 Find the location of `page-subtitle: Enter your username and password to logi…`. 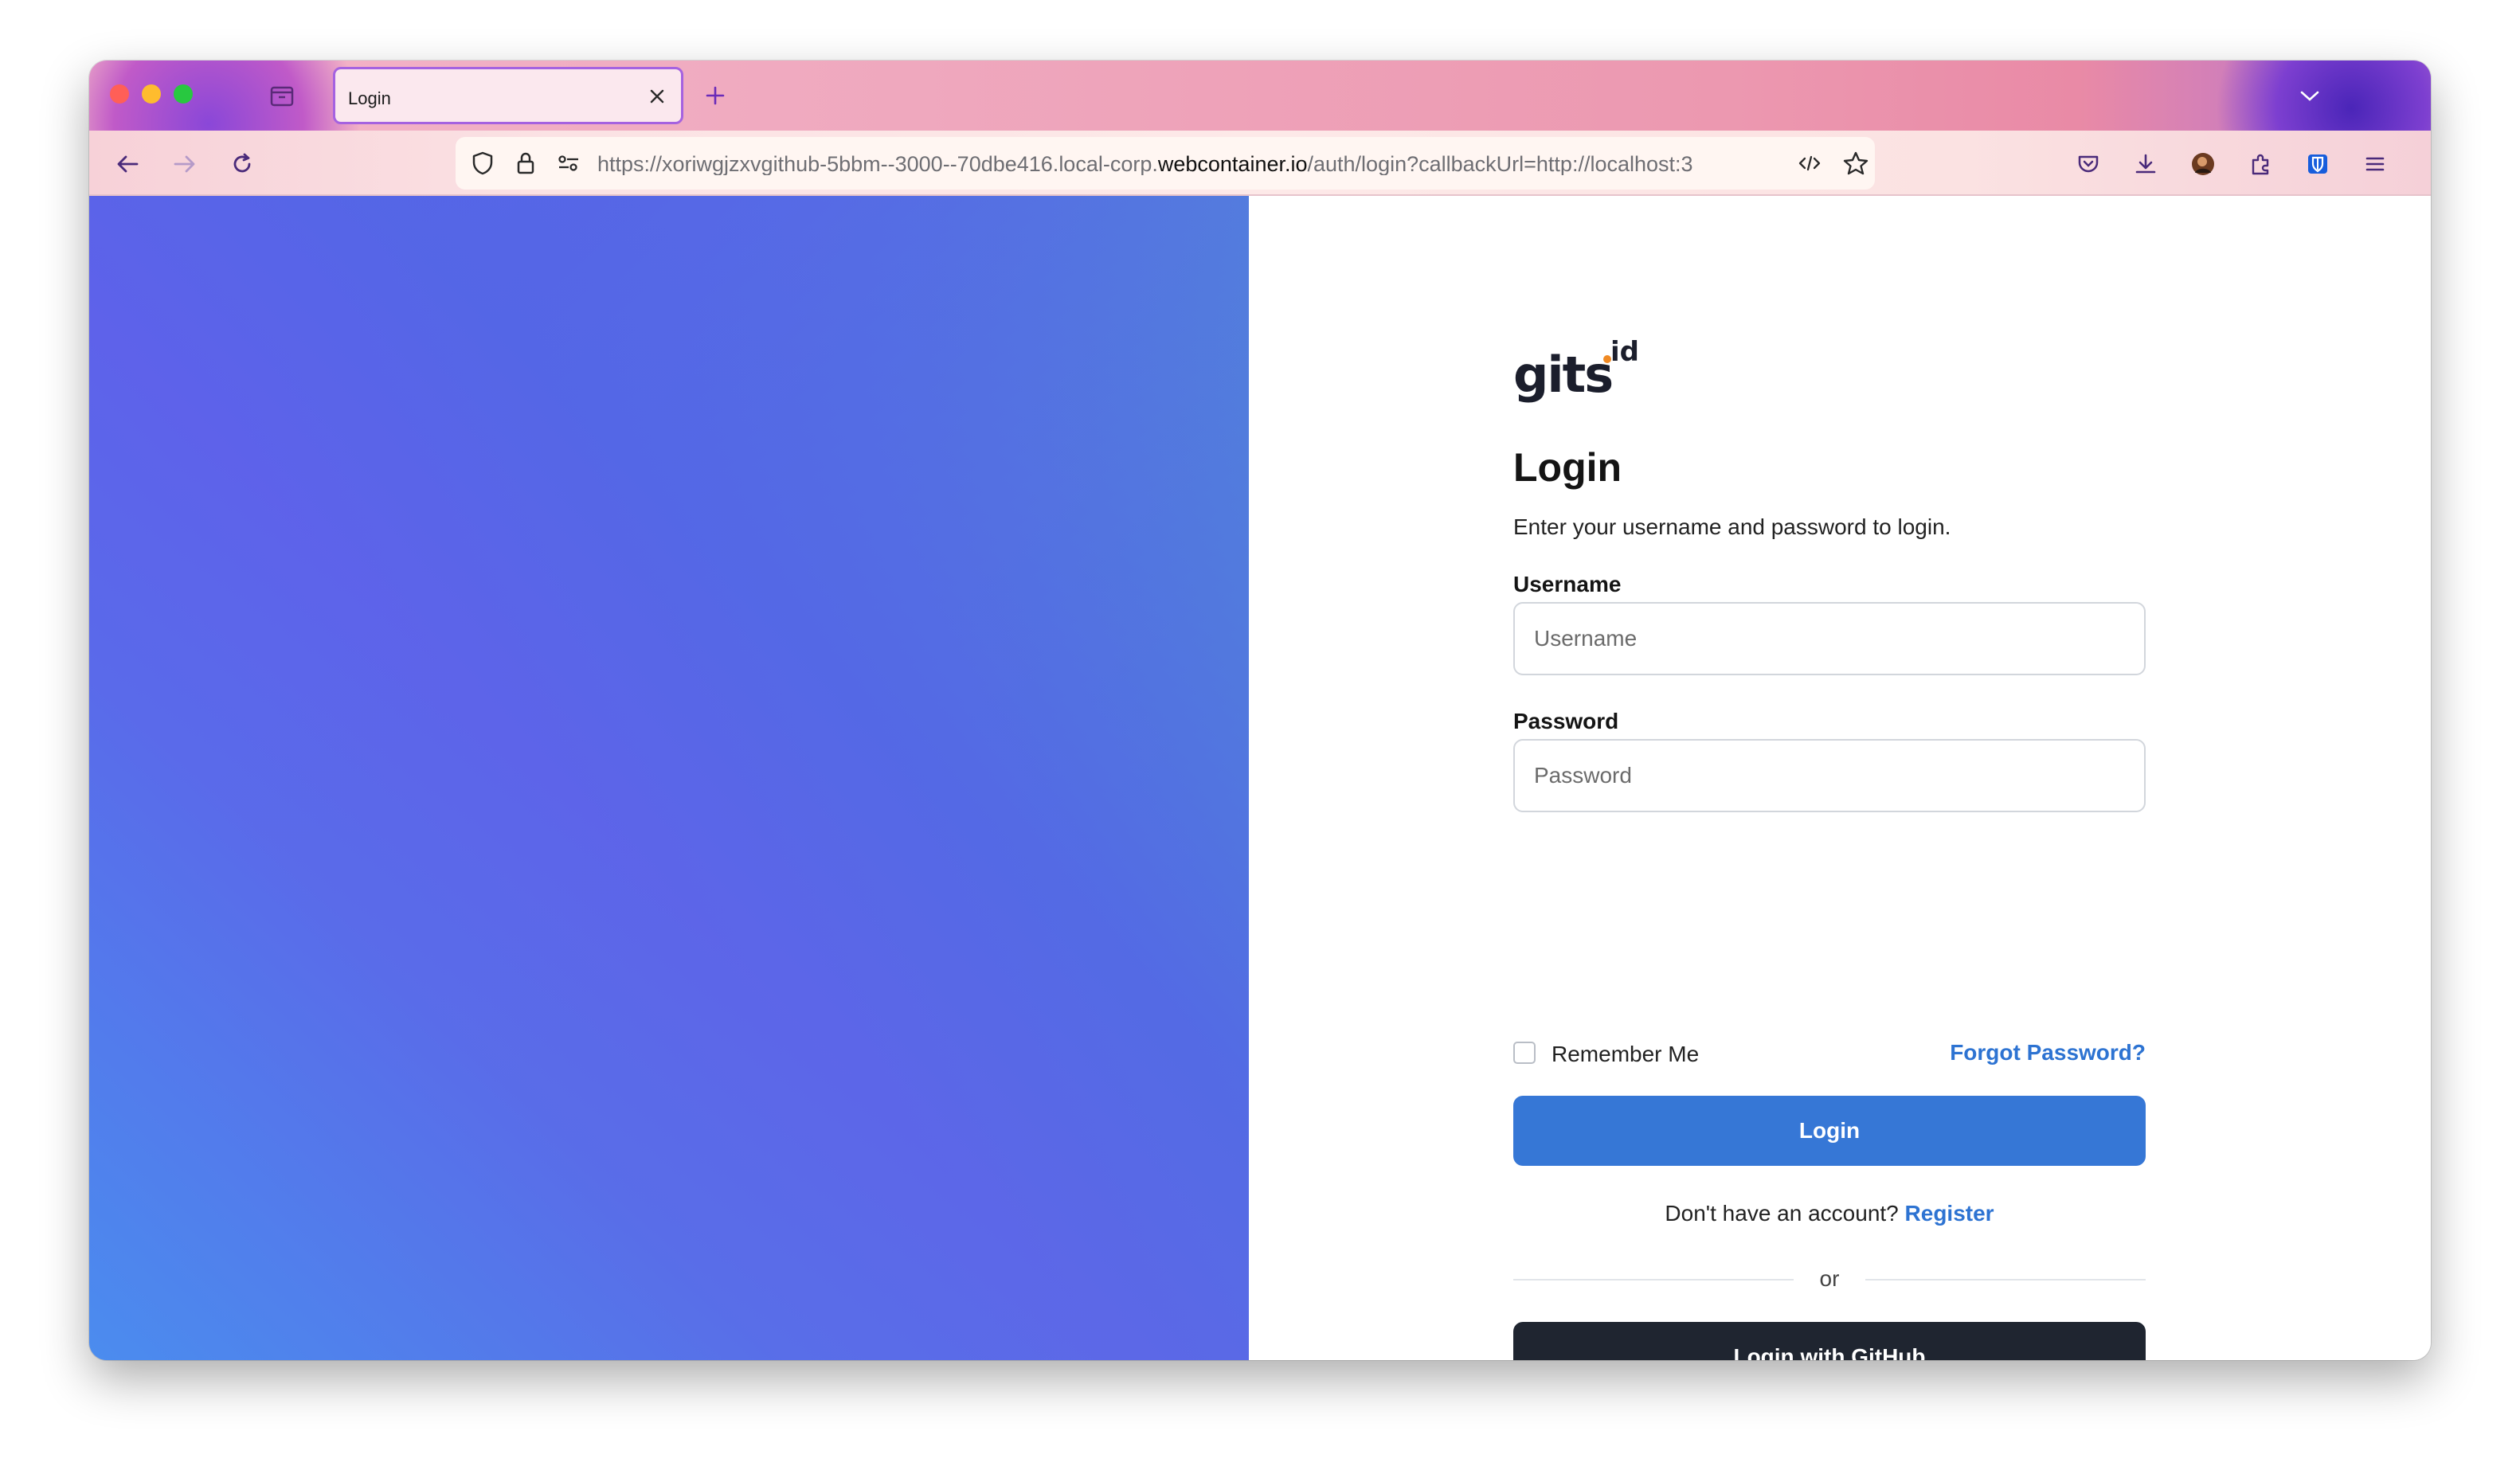

page-subtitle: Enter your username and password to logi… is located at coordinates (1732, 526).